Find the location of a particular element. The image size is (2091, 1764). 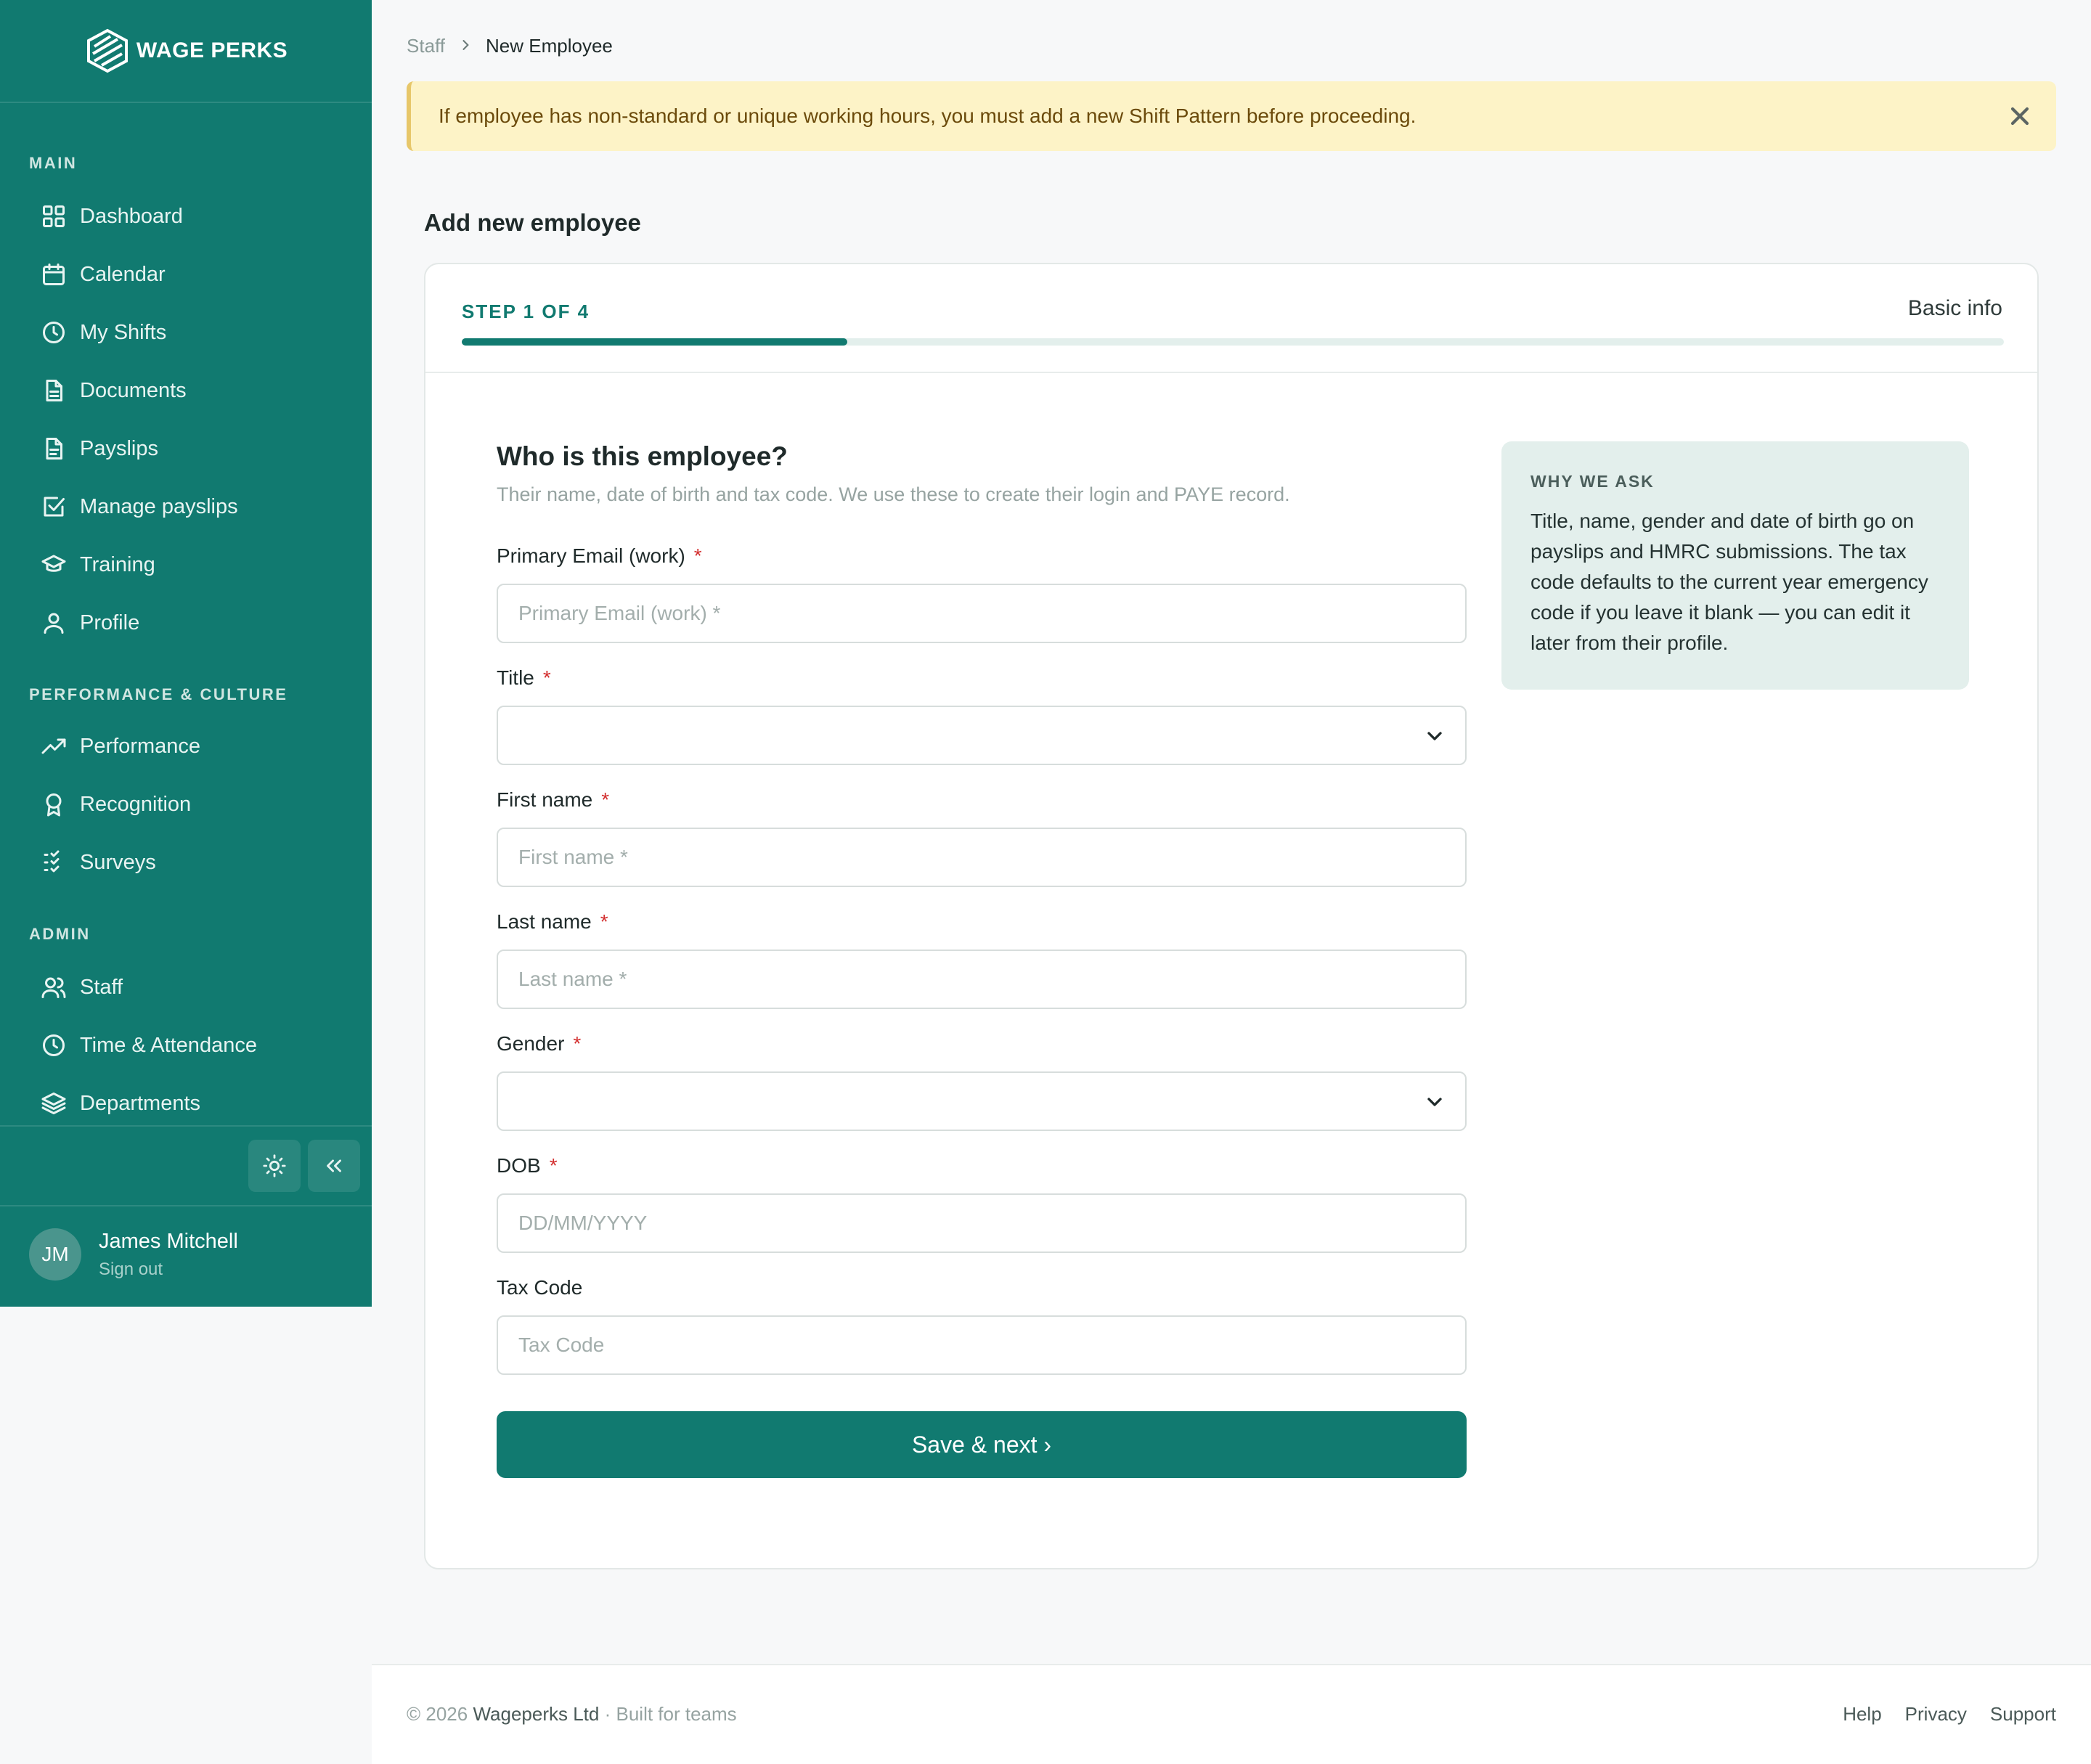

dob-label: DOB * is located at coordinates (528, 1166).